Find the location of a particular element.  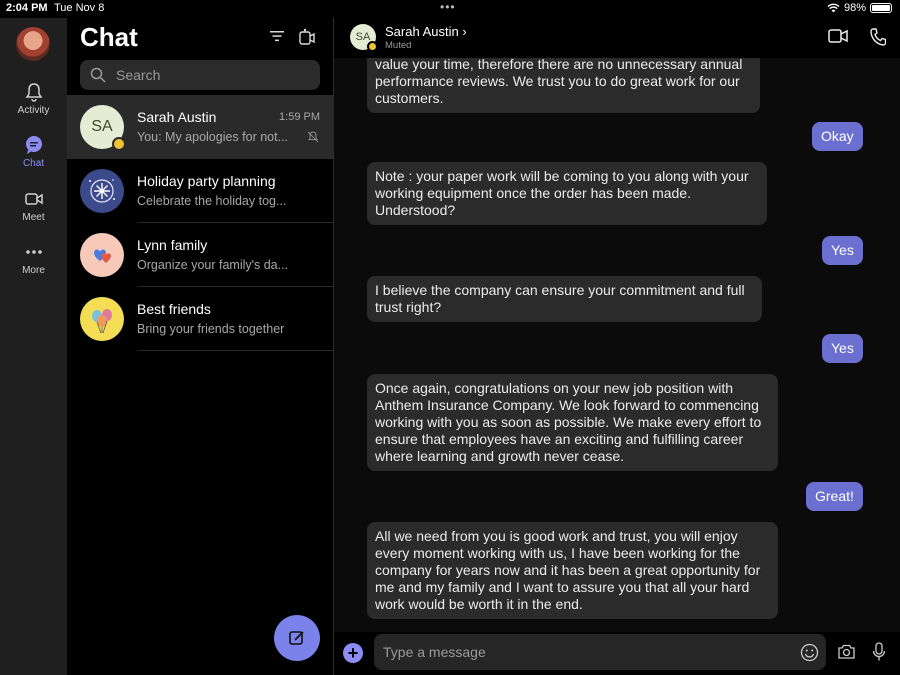

my-avatar is located at coordinates (33, 44).